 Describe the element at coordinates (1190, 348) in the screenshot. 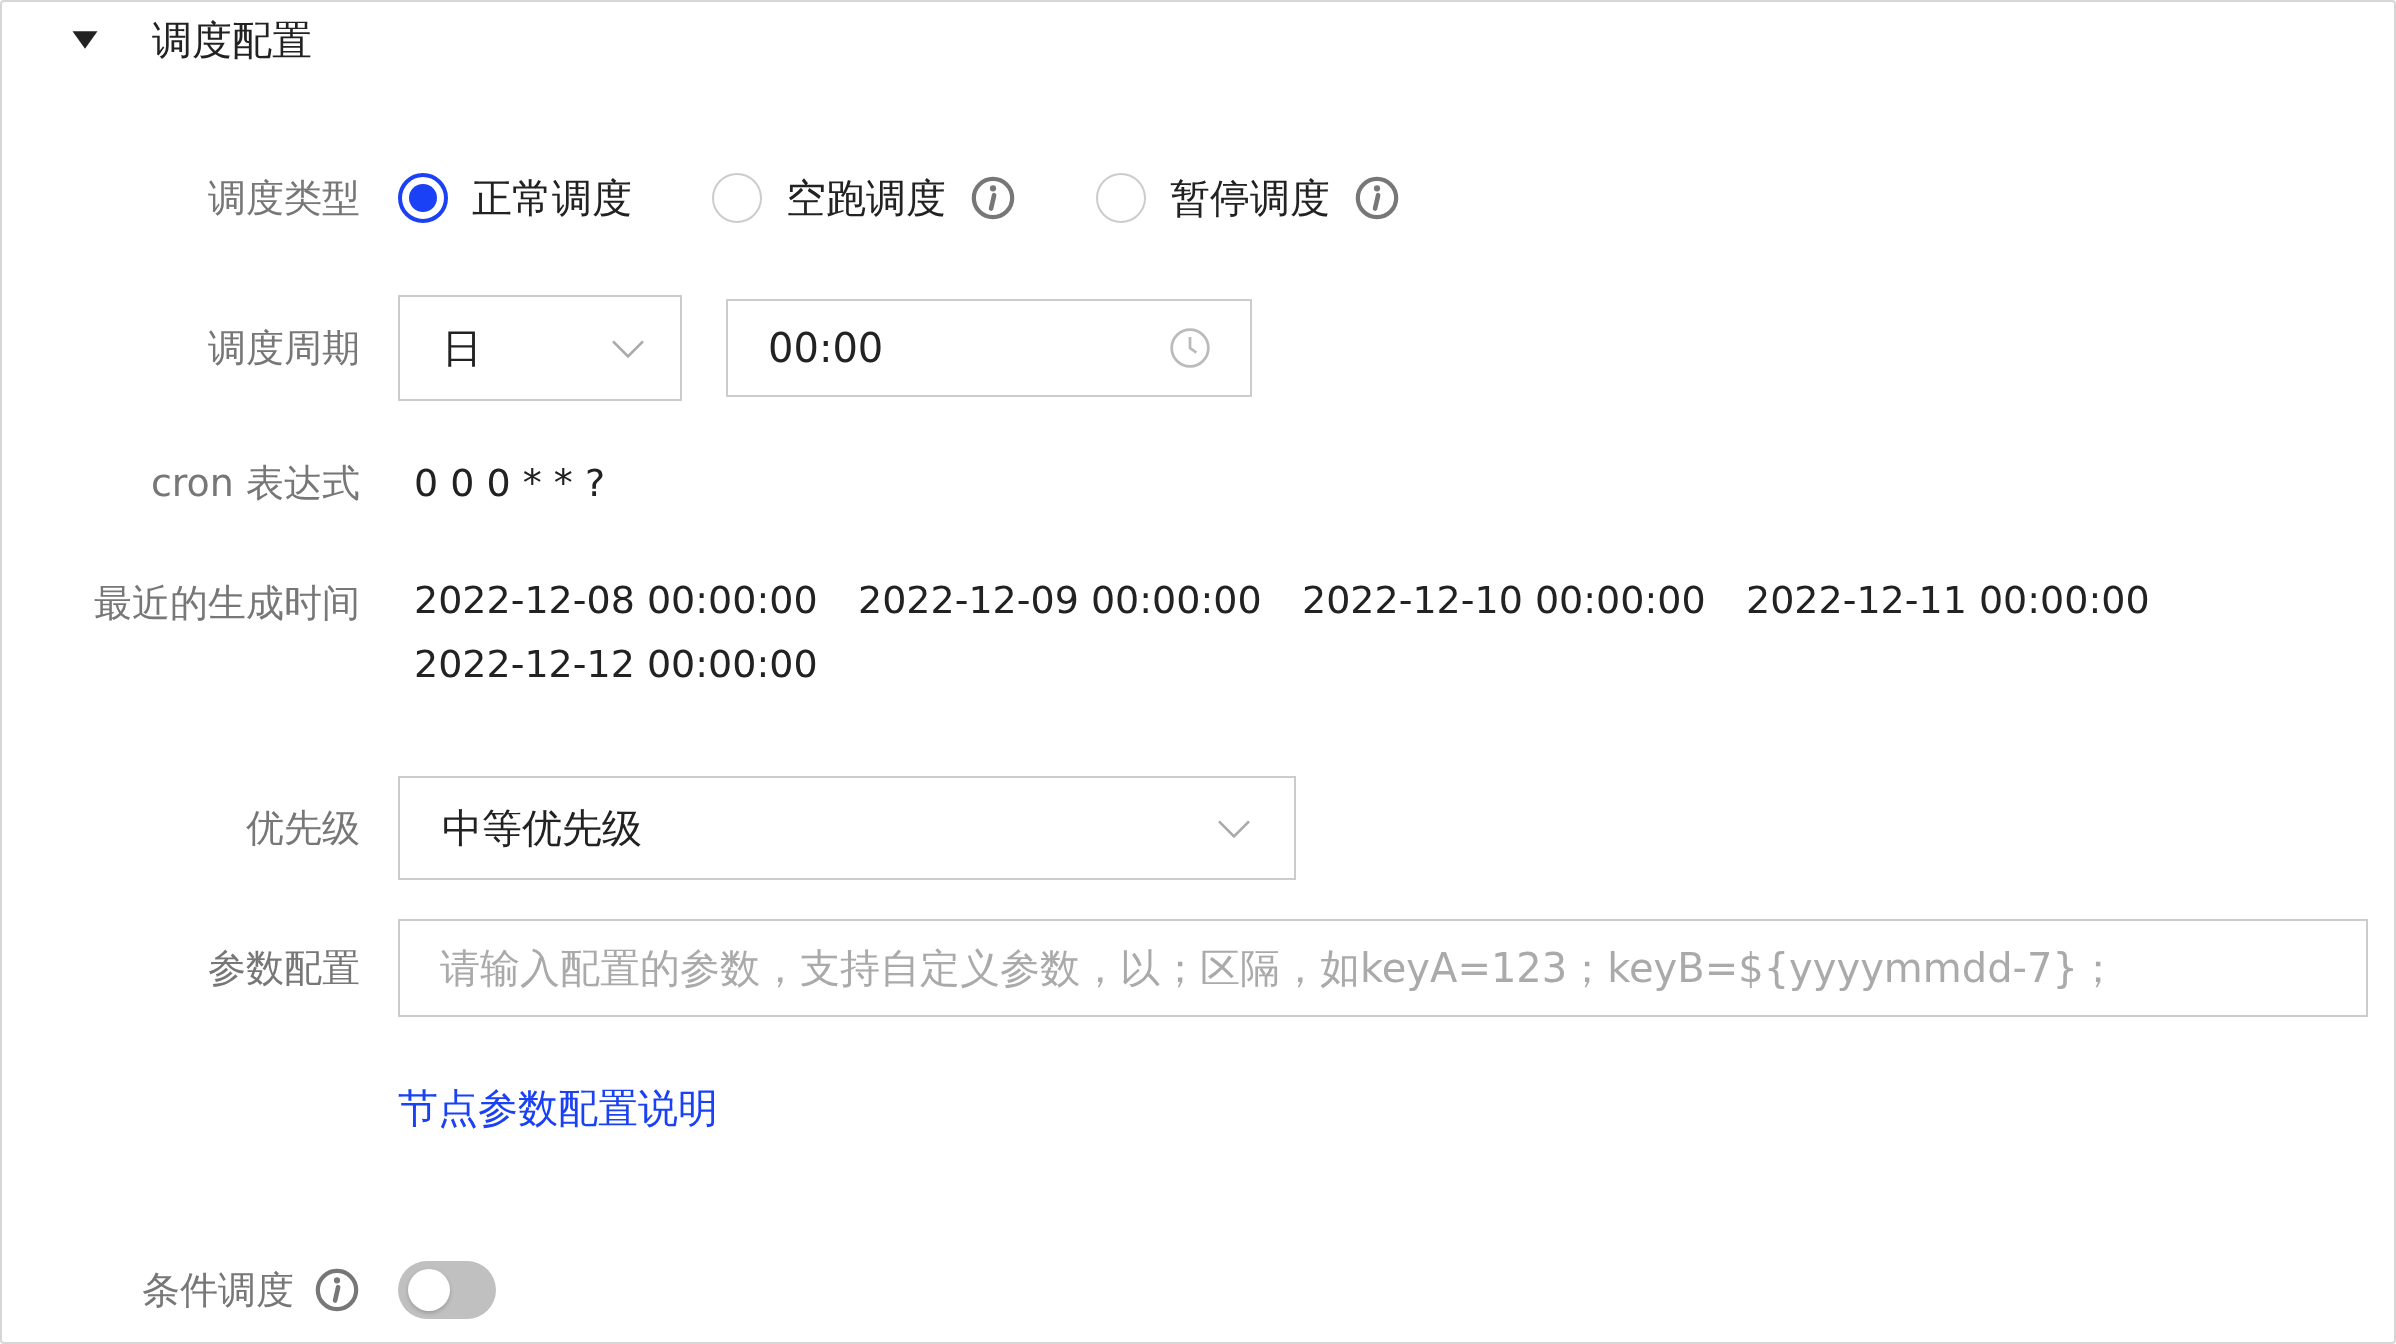

I see `clock-icon` at that location.